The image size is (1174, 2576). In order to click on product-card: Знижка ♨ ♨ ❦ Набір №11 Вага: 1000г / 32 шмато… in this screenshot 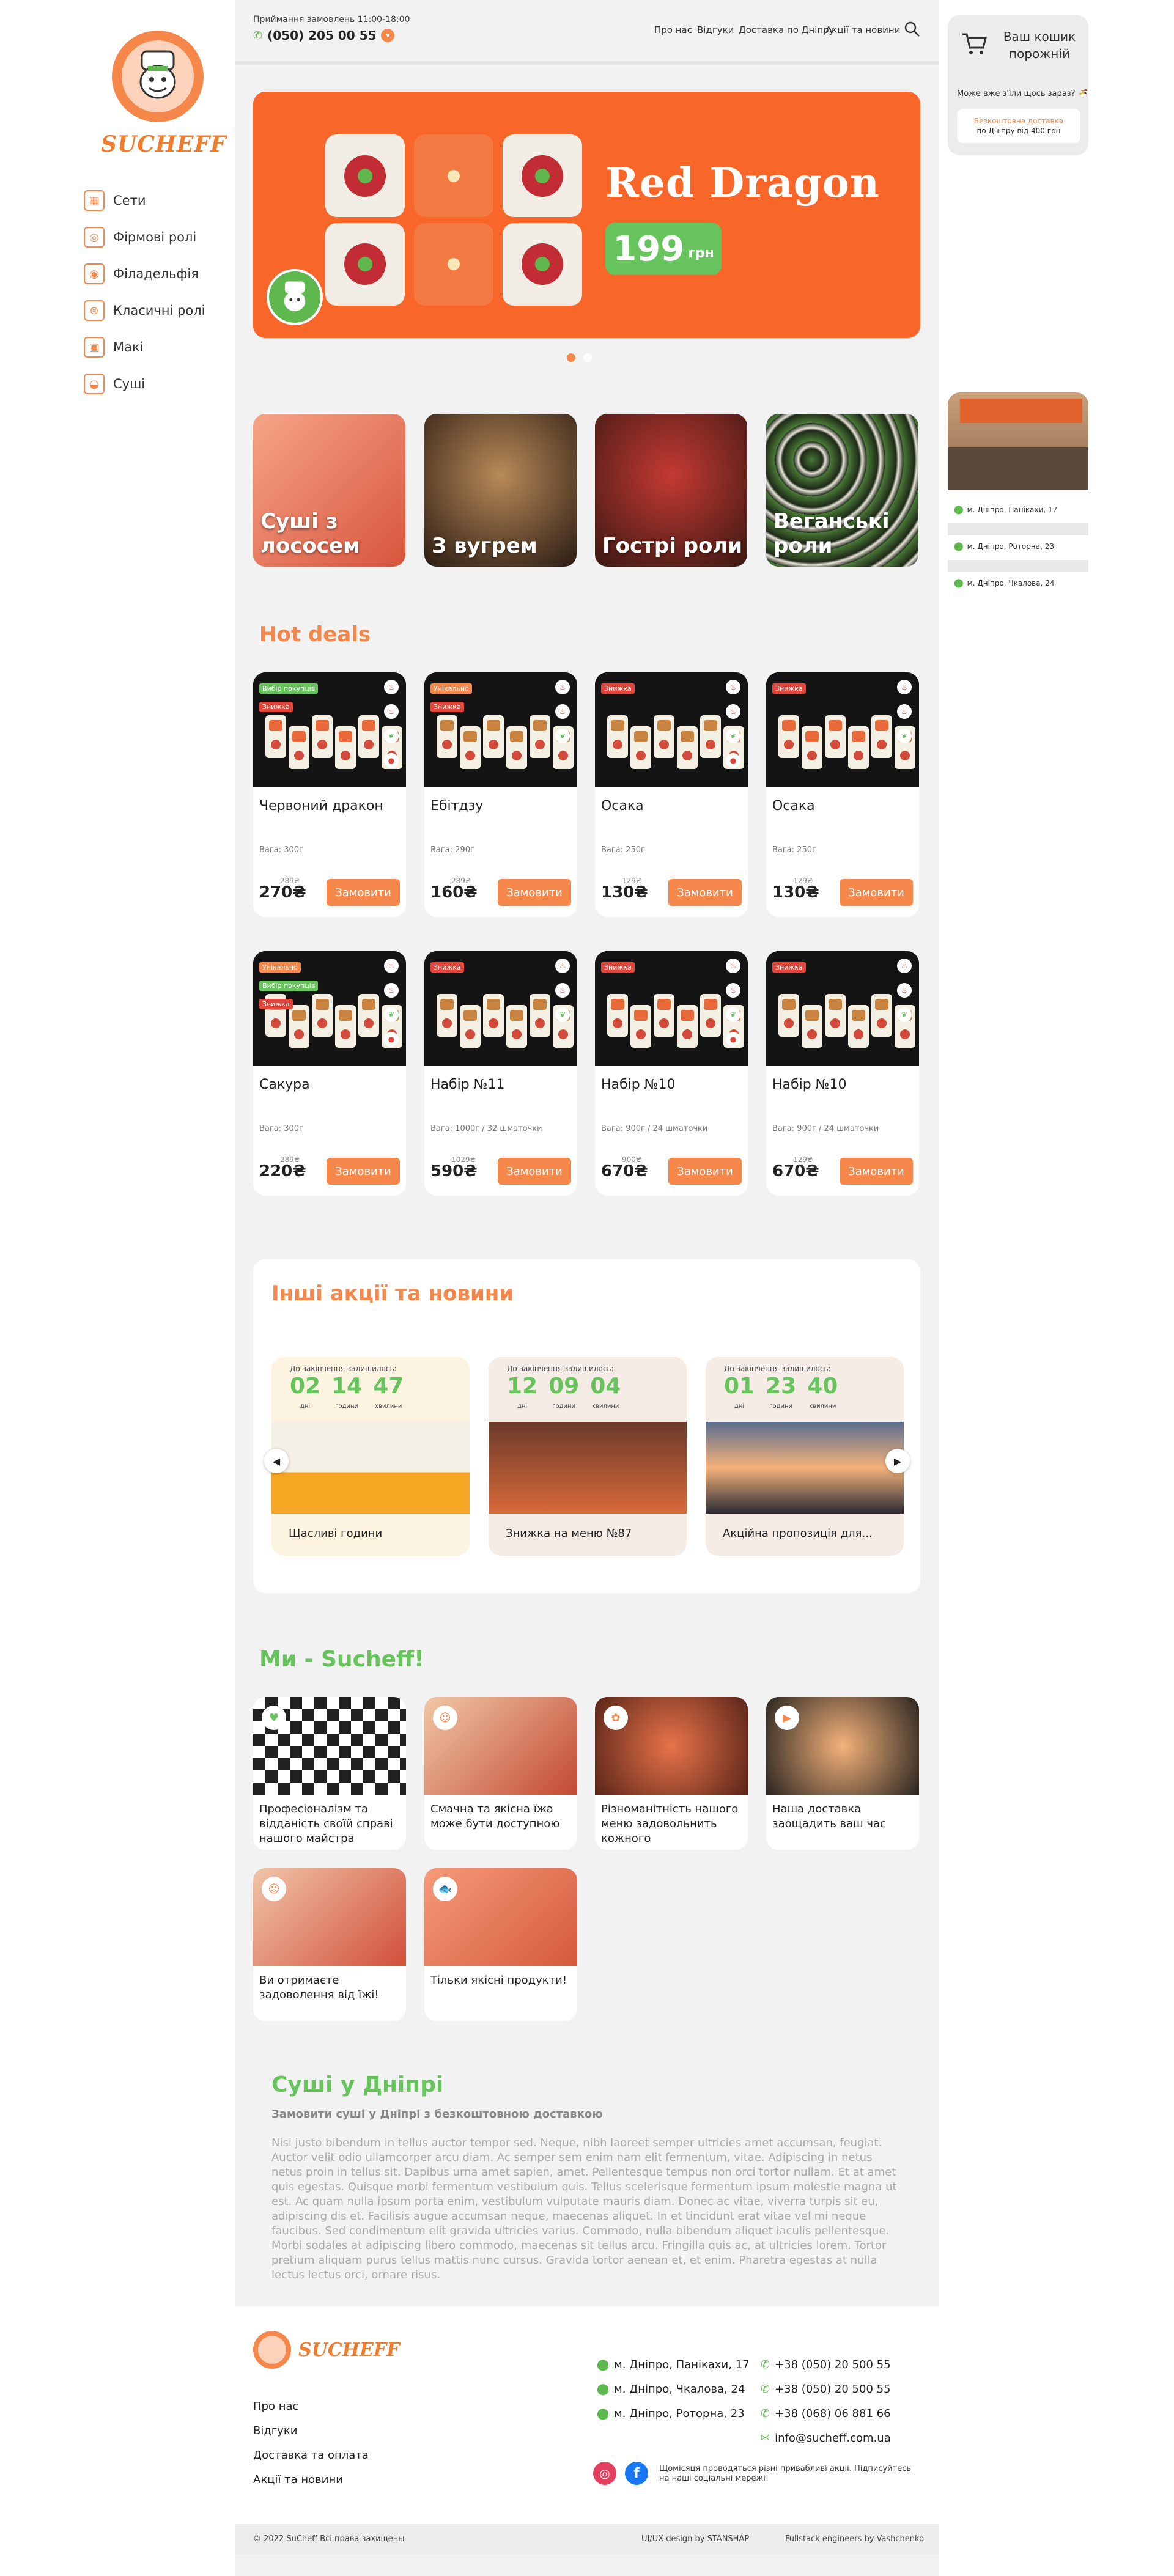, I will do `click(500, 1073)`.